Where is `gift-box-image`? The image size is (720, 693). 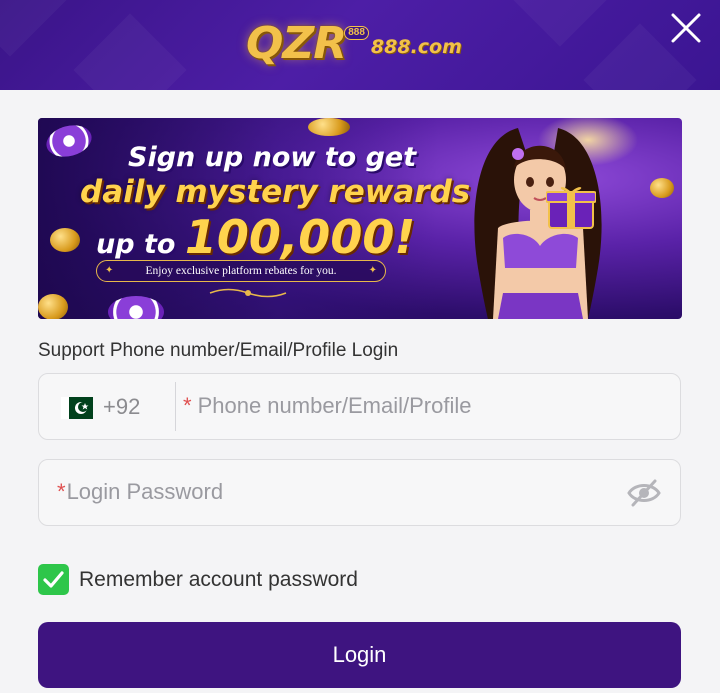 gift-box-image is located at coordinates (571, 208).